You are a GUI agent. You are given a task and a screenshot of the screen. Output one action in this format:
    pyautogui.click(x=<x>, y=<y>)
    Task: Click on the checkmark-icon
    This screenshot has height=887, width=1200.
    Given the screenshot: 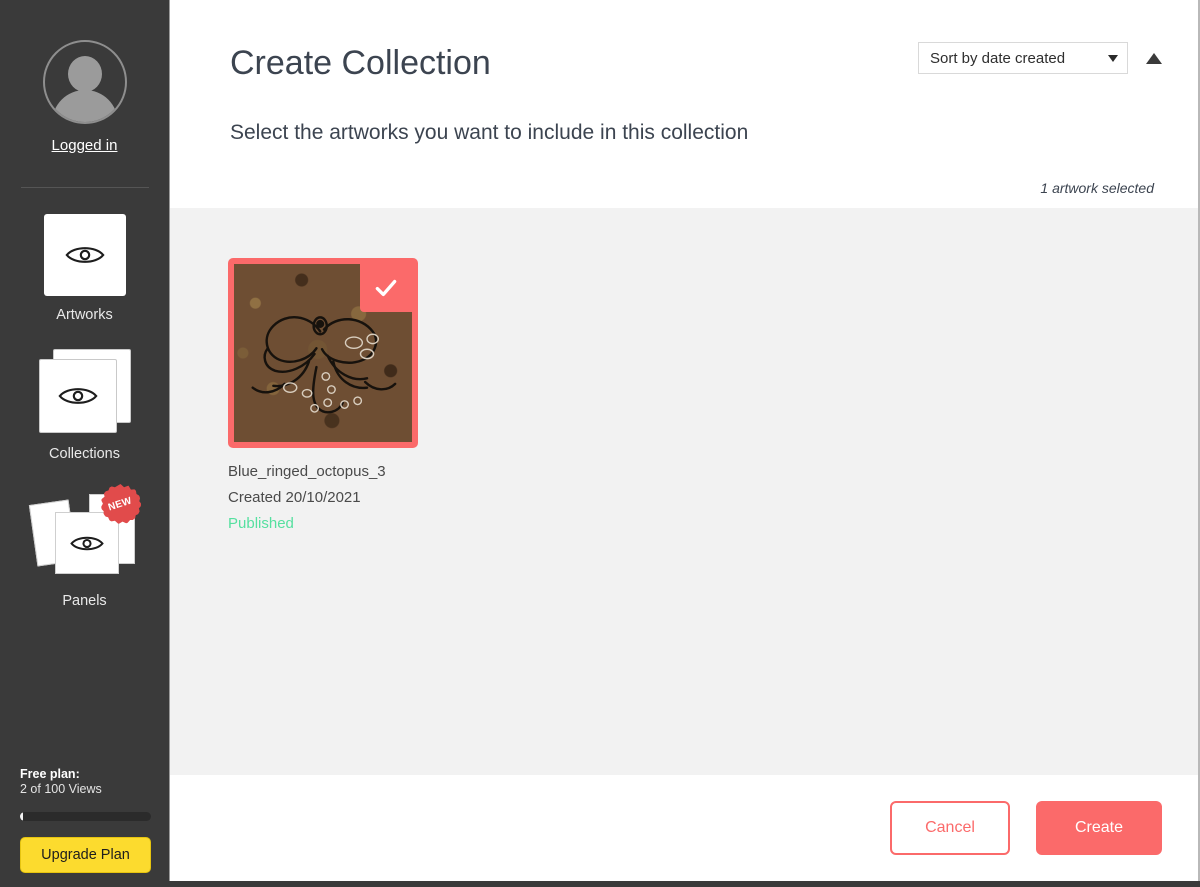 What is the action you would take?
    pyautogui.click(x=386, y=288)
    